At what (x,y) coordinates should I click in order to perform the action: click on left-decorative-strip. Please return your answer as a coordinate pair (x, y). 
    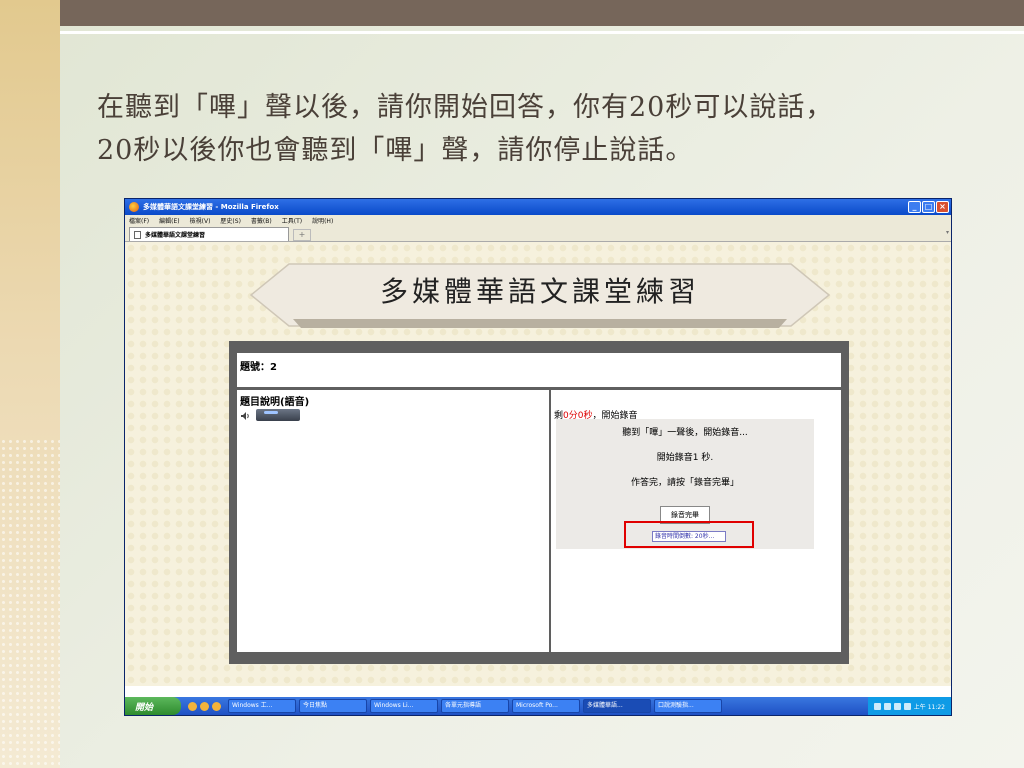
    Looking at the image, I should click on (30, 384).